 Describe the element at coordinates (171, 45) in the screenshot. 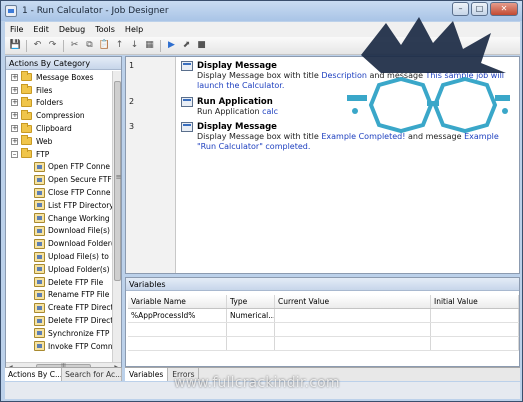

I see `run-icon: ▶` at that location.